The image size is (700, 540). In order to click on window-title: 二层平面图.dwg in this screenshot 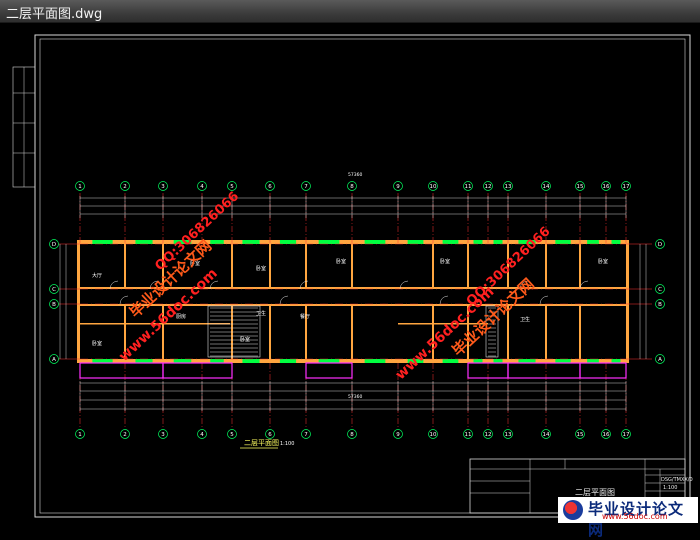, I will do `click(54, 14)`.